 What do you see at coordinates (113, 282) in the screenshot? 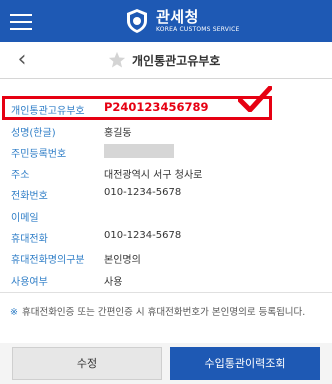
I see `row-value: 사용` at bounding box center [113, 282].